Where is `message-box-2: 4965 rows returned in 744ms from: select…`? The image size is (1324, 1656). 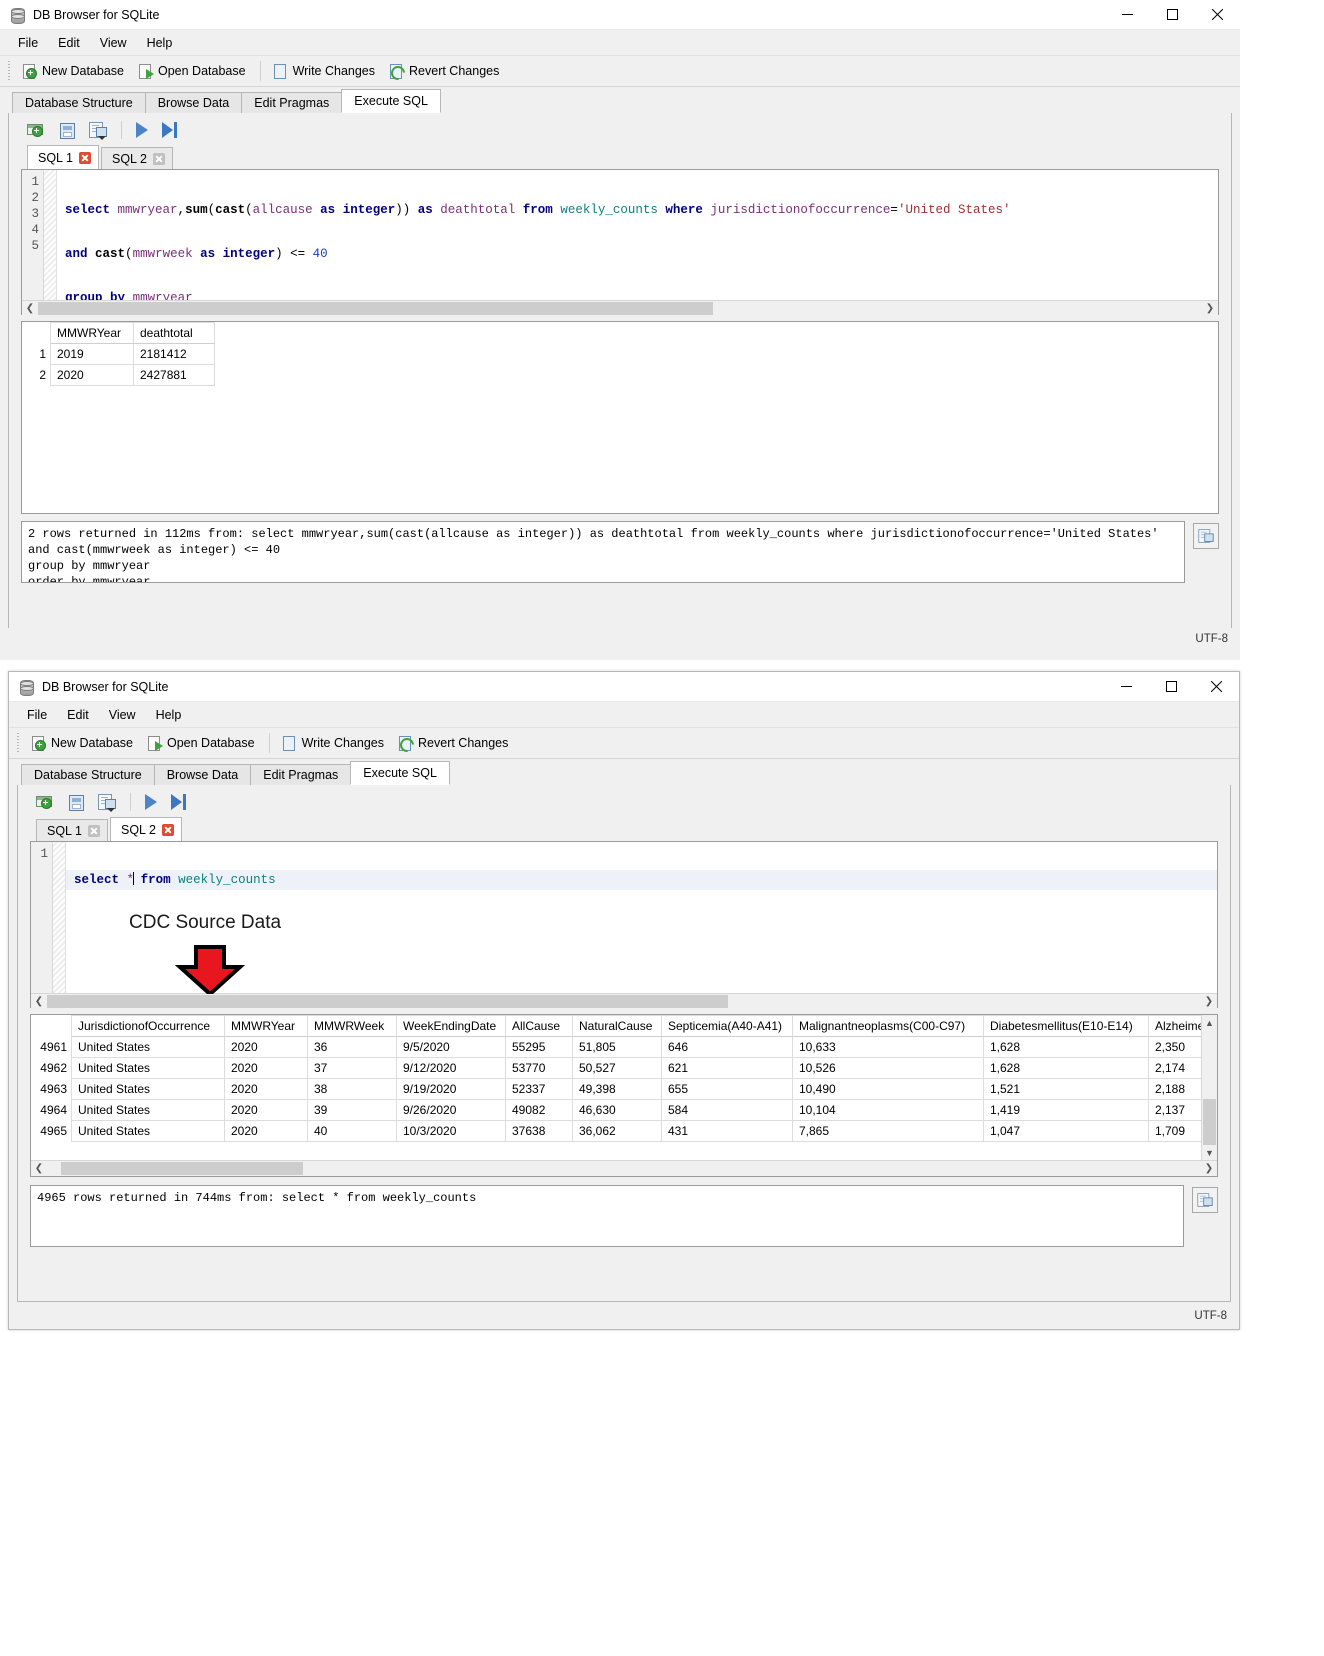 message-box-2: 4965 rows returned in 744ms from: select… is located at coordinates (607, 1216).